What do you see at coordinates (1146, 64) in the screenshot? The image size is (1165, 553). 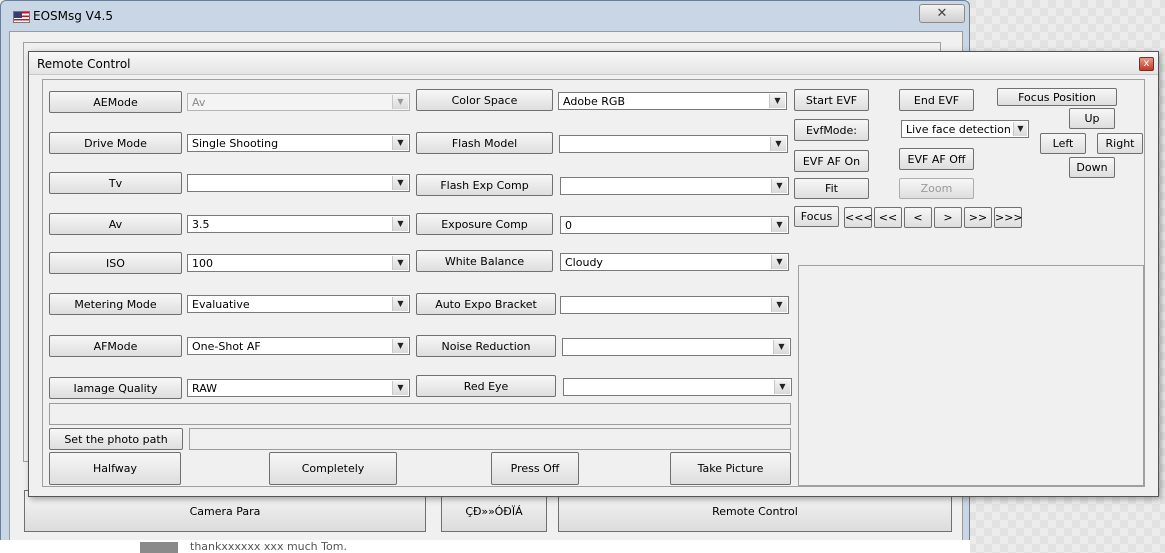 I see `remote-control-close-button: x` at bounding box center [1146, 64].